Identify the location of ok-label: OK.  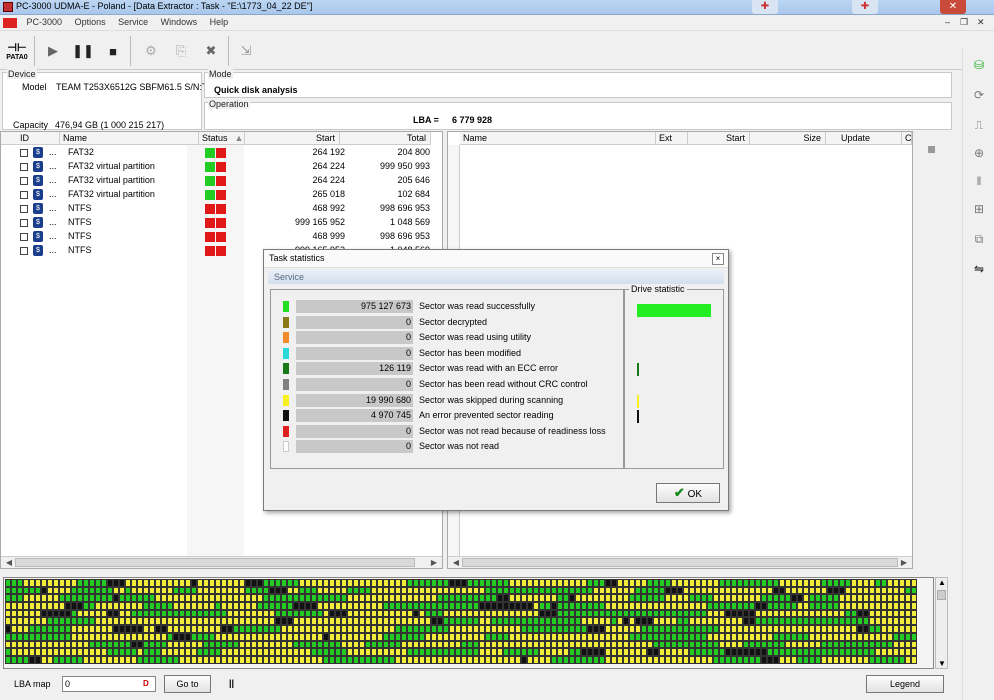
(695, 494).